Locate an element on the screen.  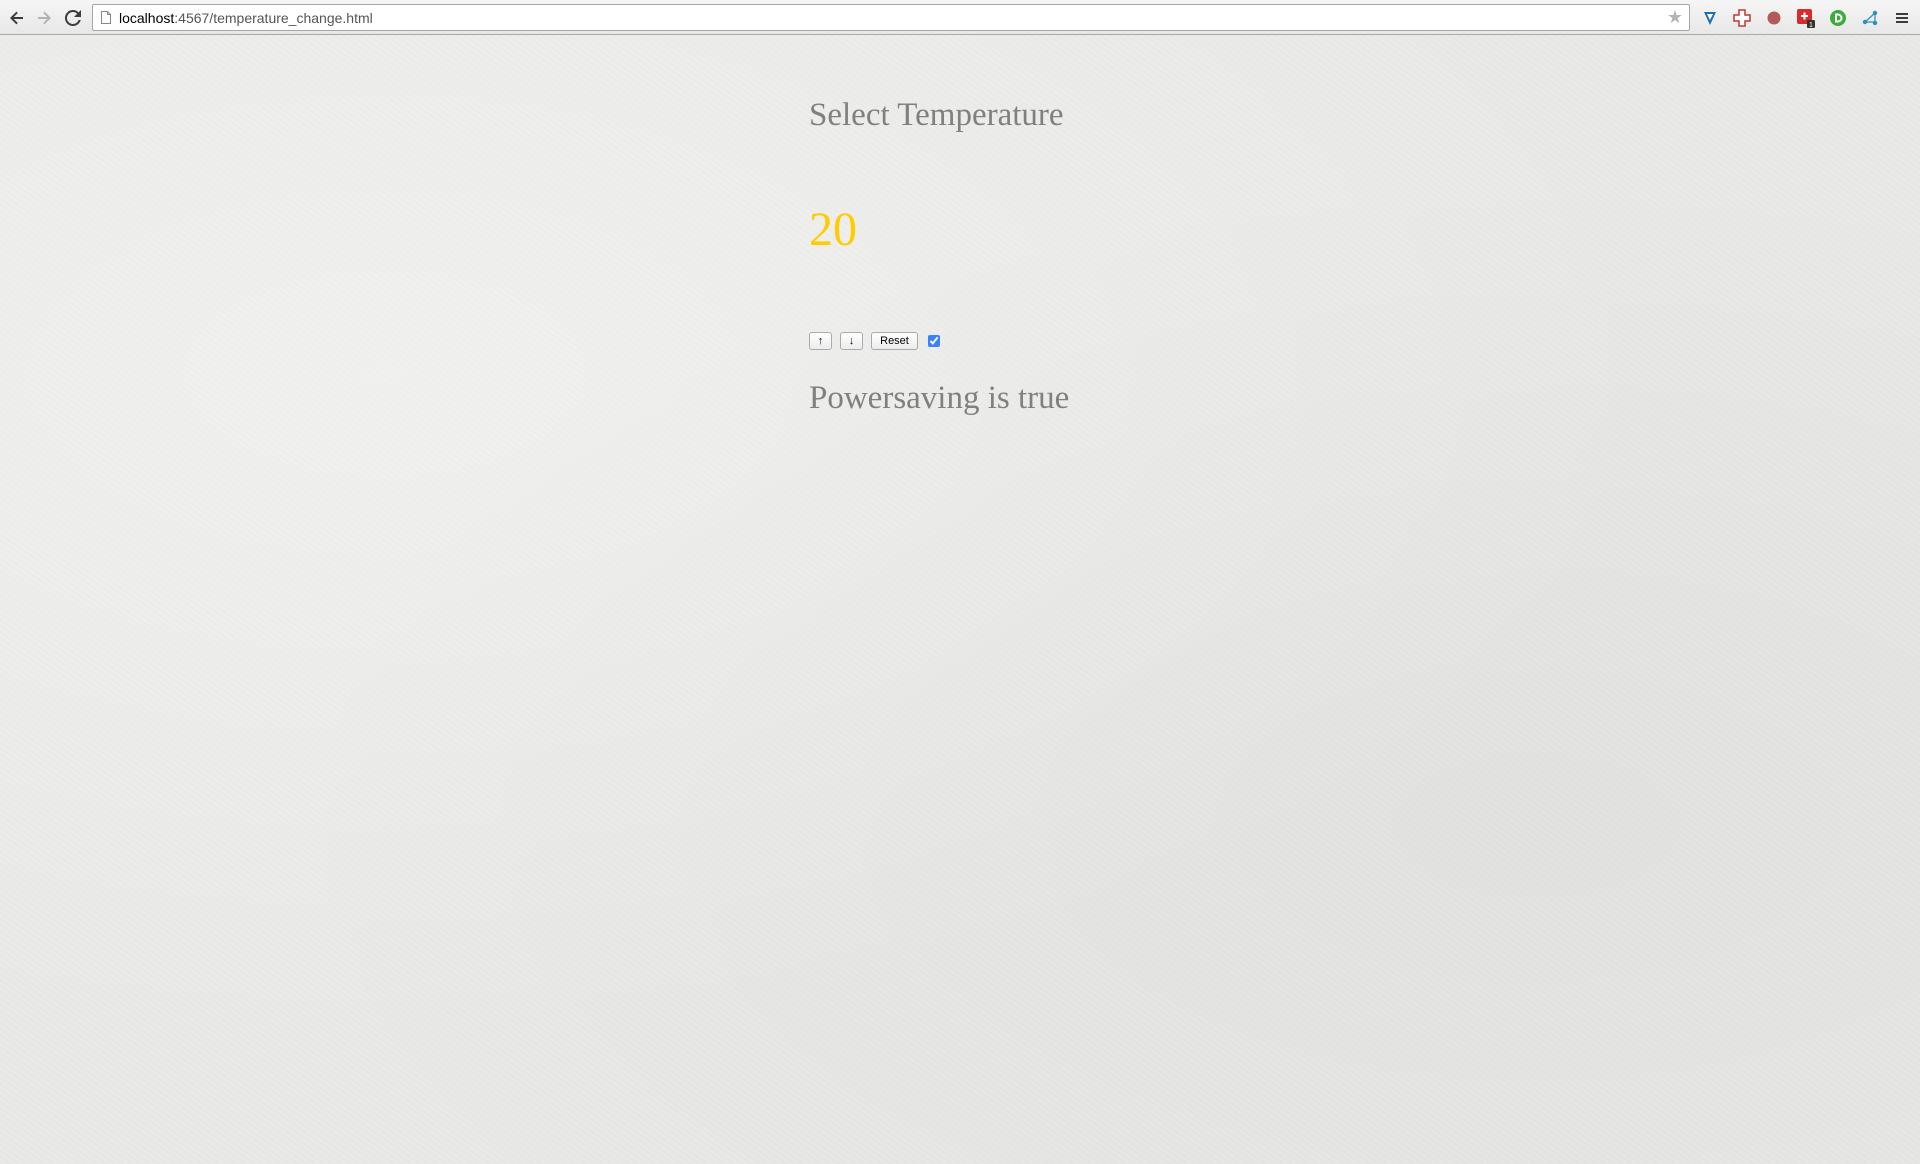
reload-icon is located at coordinates (73, 18).